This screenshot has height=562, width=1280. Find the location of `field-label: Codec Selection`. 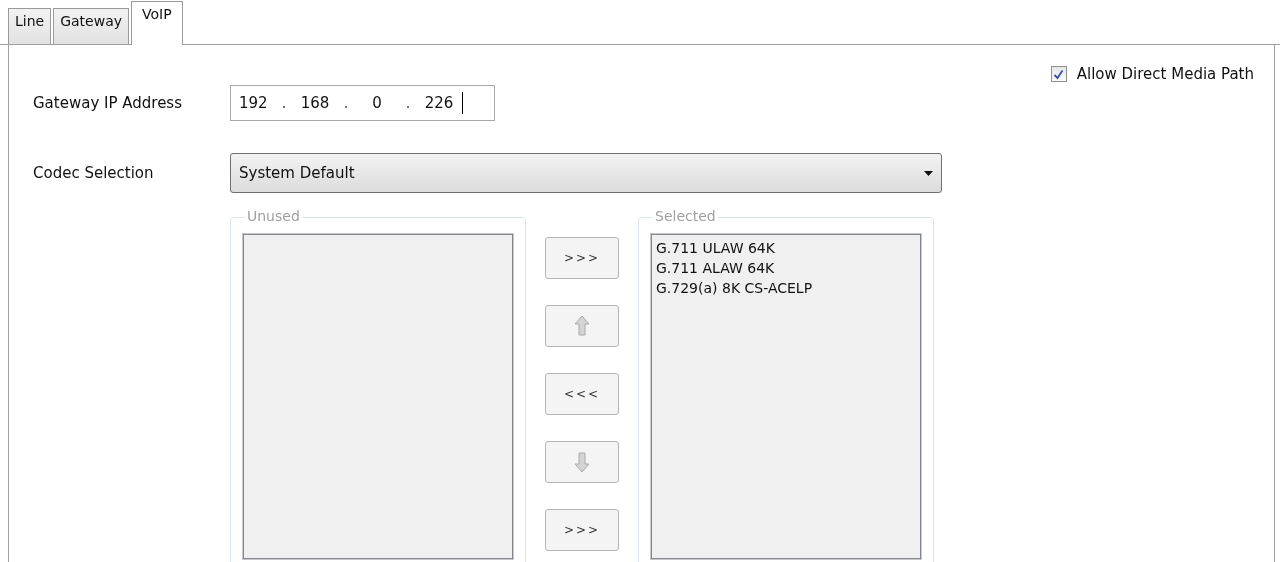

field-label: Codec Selection is located at coordinates (94, 173).